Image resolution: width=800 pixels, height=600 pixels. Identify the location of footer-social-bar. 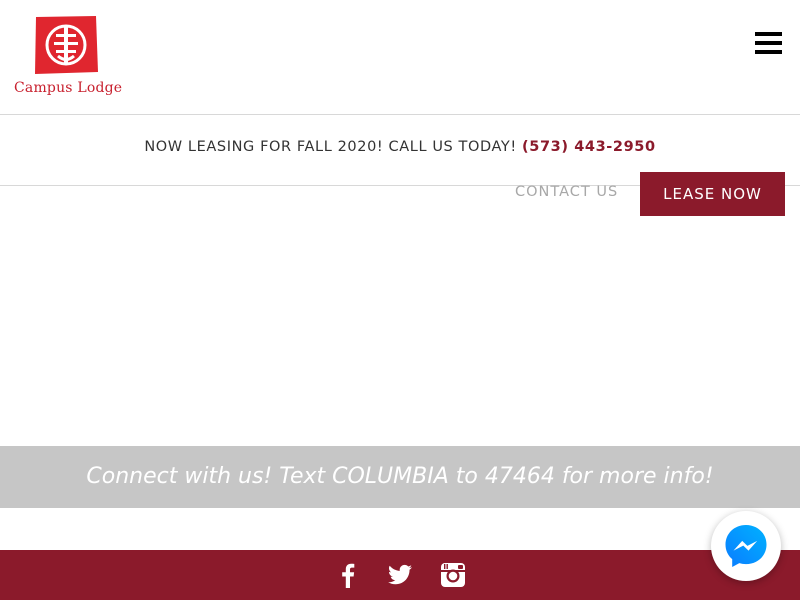
(400, 575).